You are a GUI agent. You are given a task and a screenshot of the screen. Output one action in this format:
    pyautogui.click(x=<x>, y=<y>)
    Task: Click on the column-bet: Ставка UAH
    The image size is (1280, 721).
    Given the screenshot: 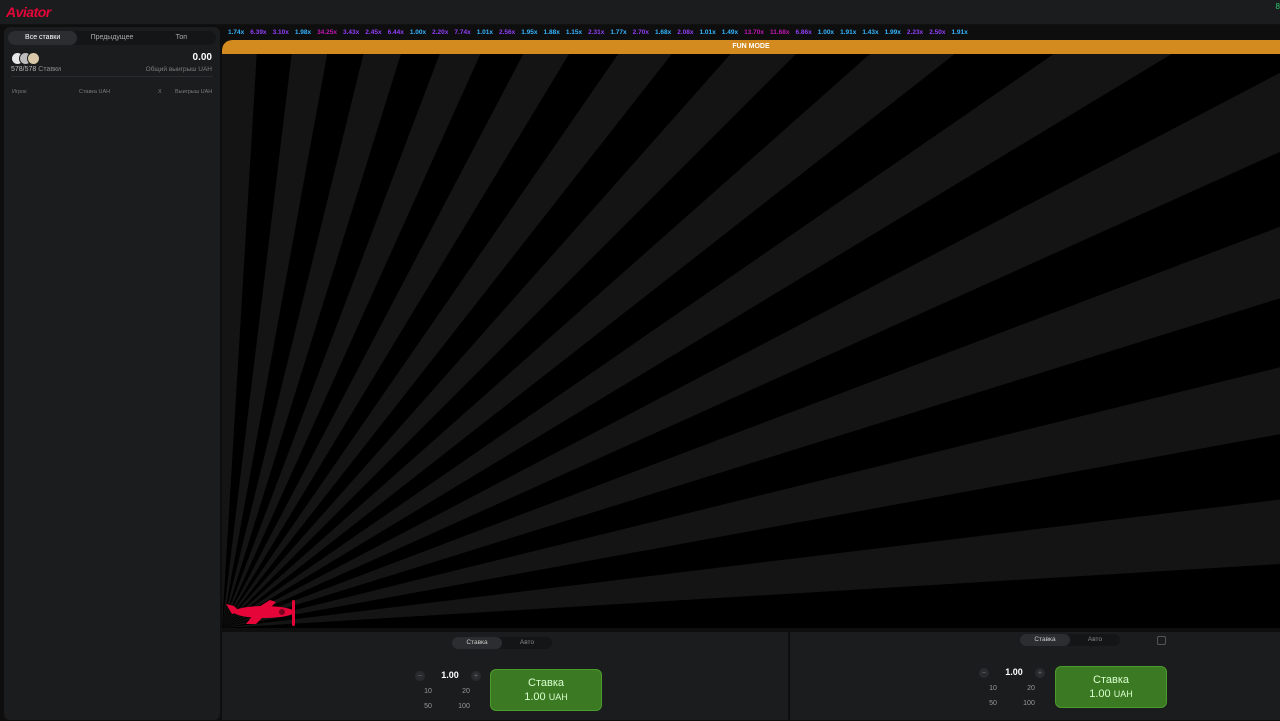 What is the action you would take?
    pyautogui.click(x=95, y=92)
    